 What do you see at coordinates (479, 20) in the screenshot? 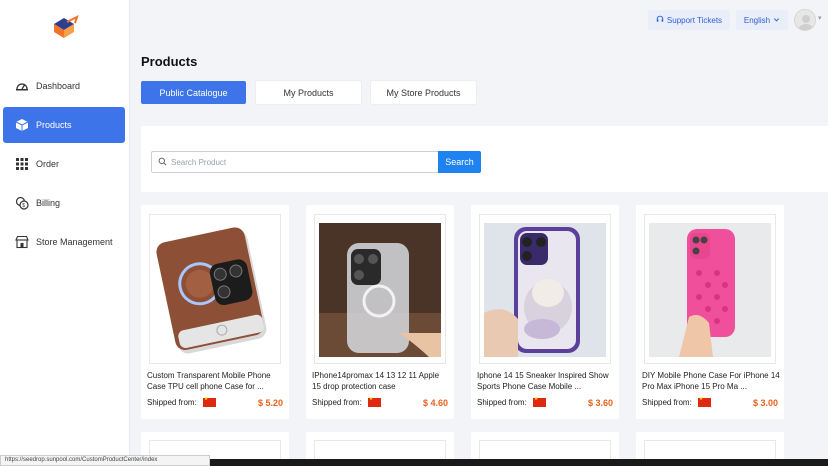
I see `topbar: Support Tickets English ▾` at bounding box center [479, 20].